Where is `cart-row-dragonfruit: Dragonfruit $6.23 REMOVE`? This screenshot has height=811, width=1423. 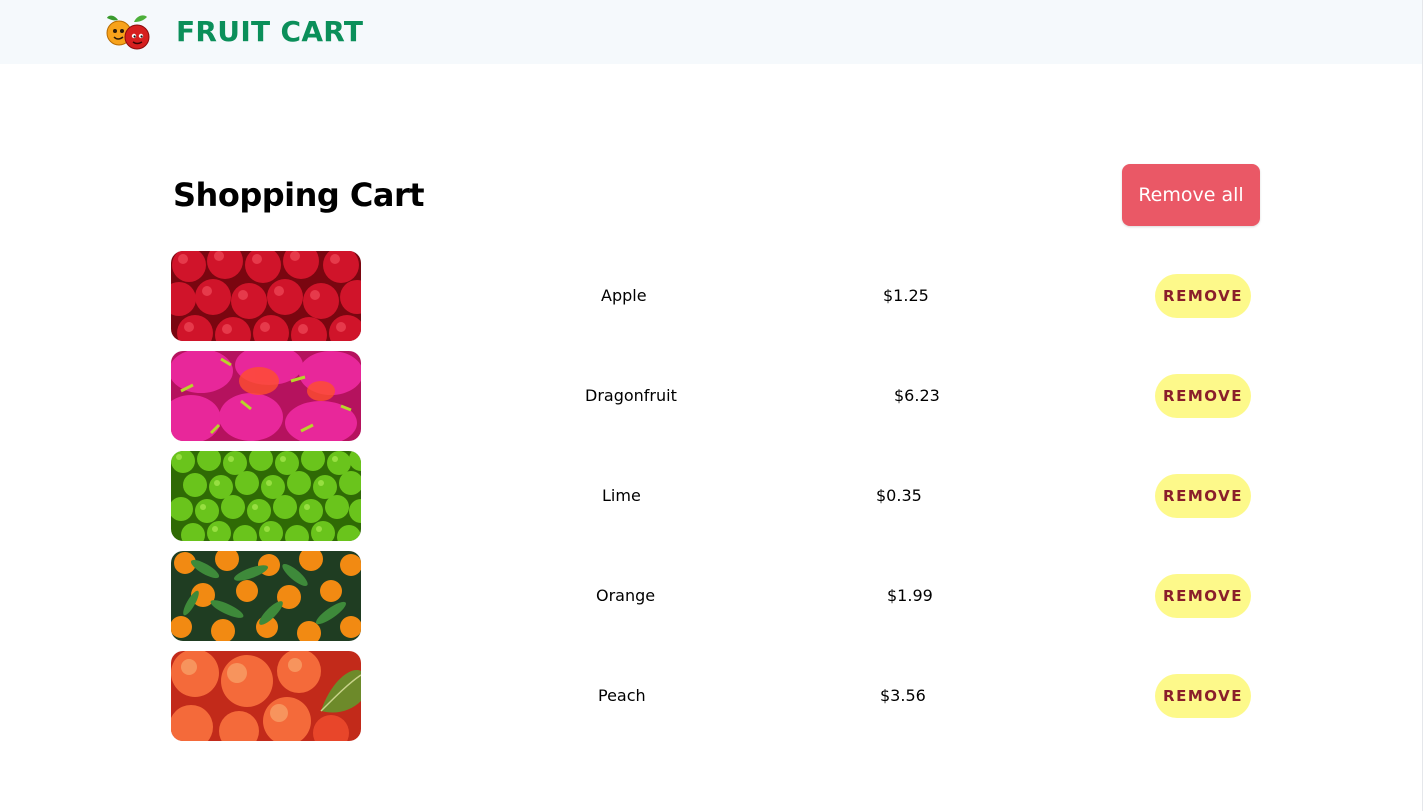
cart-row-dragonfruit: Dragonfruit $6.23 REMOVE is located at coordinates (716, 396).